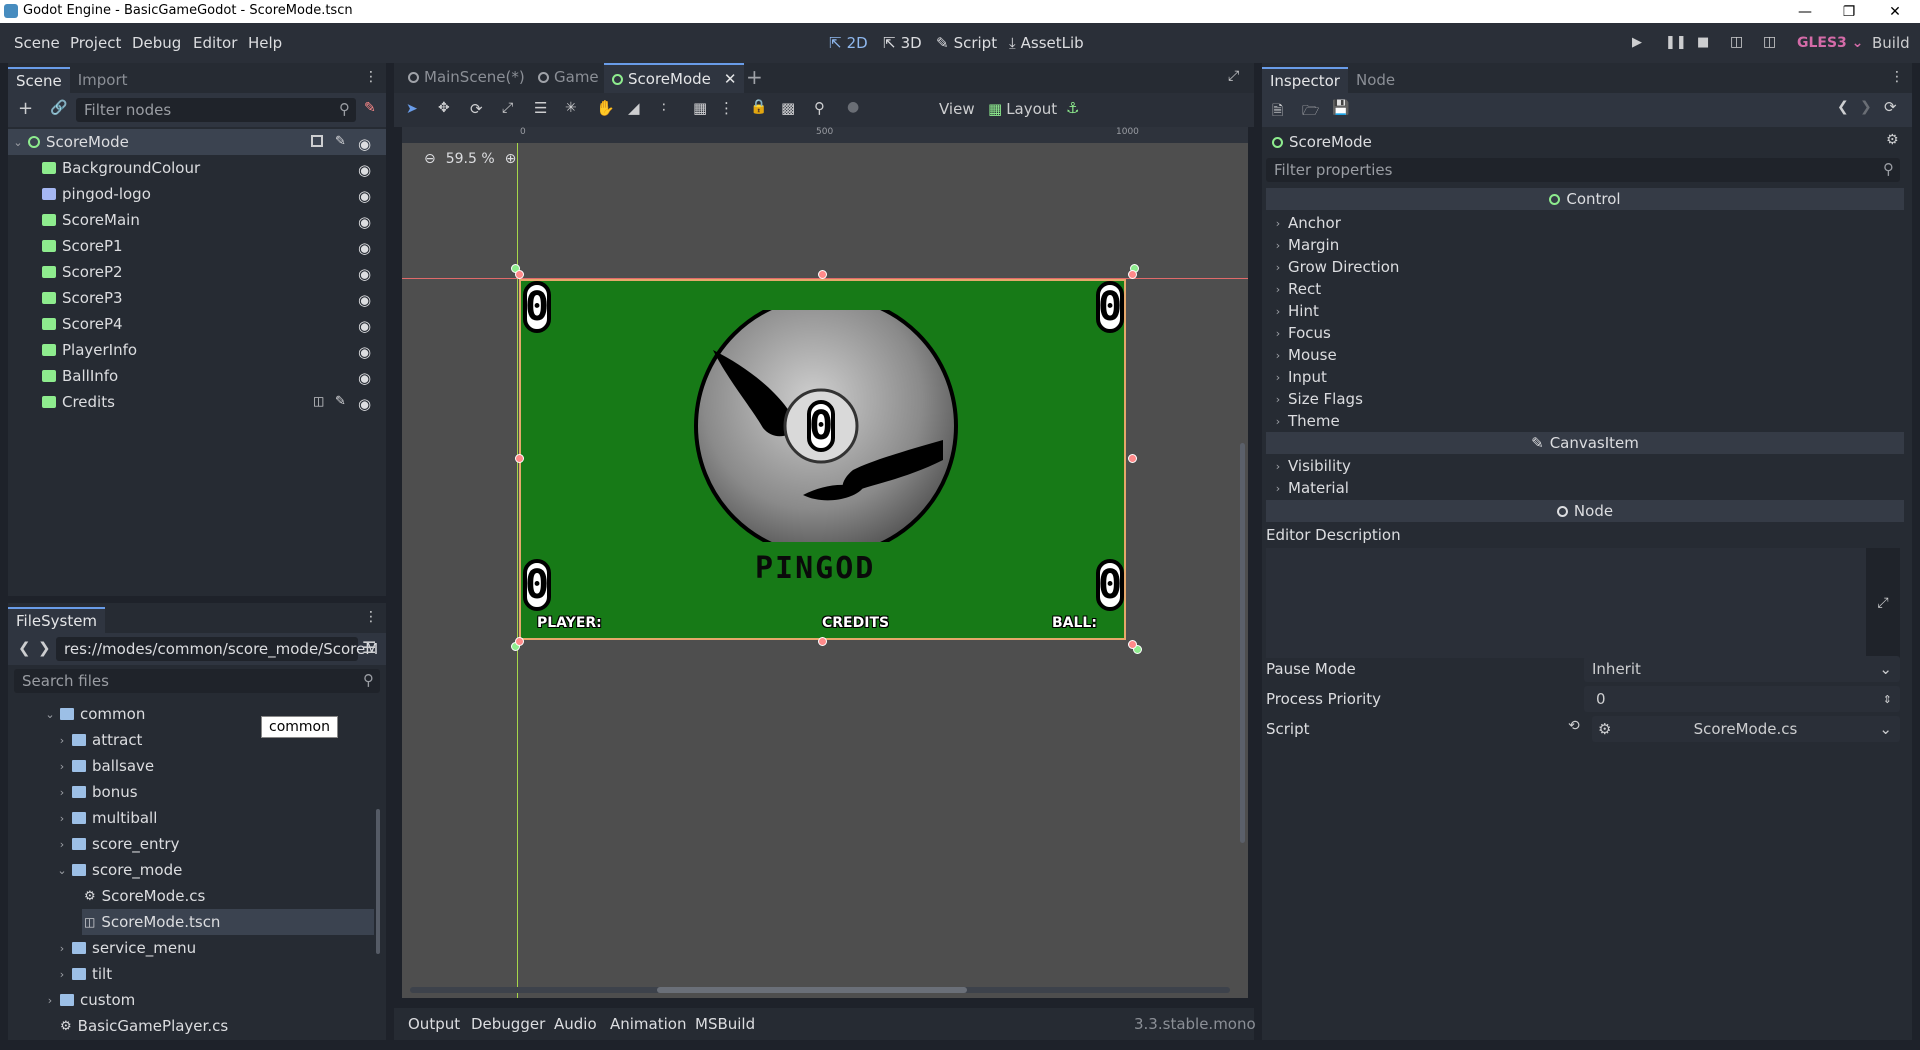 Image resolution: width=1920 pixels, height=1050 pixels. What do you see at coordinates (1322, 142) in the screenshot?
I see `inspected-object: ScoreMode` at bounding box center [1322, 142].